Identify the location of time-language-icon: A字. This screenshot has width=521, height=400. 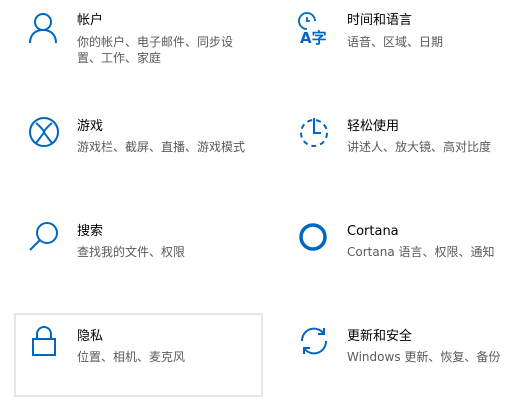
(314, 29).